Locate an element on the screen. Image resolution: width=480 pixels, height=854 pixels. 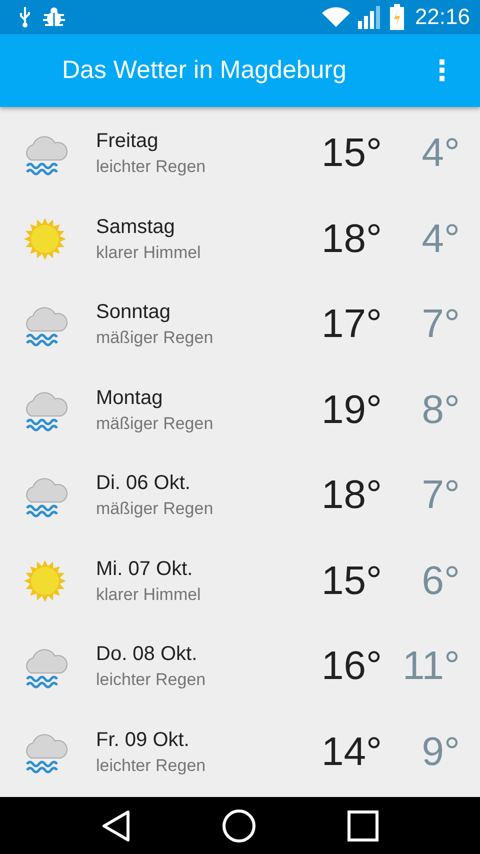
low-temperature: 11° is located at coordinates (430, 667).